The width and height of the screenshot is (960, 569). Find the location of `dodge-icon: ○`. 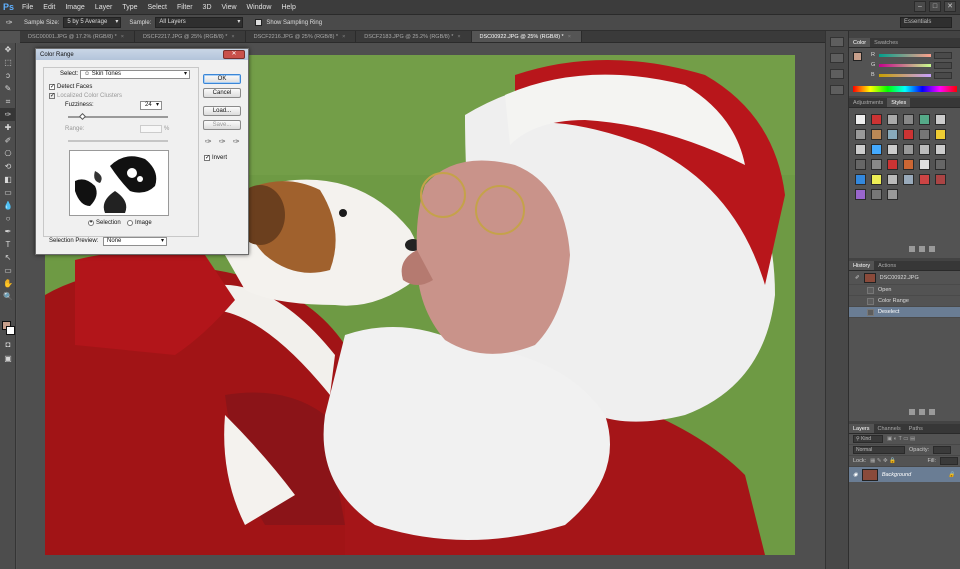

dodge-icon: ○ is located at coordinates (8, 218).